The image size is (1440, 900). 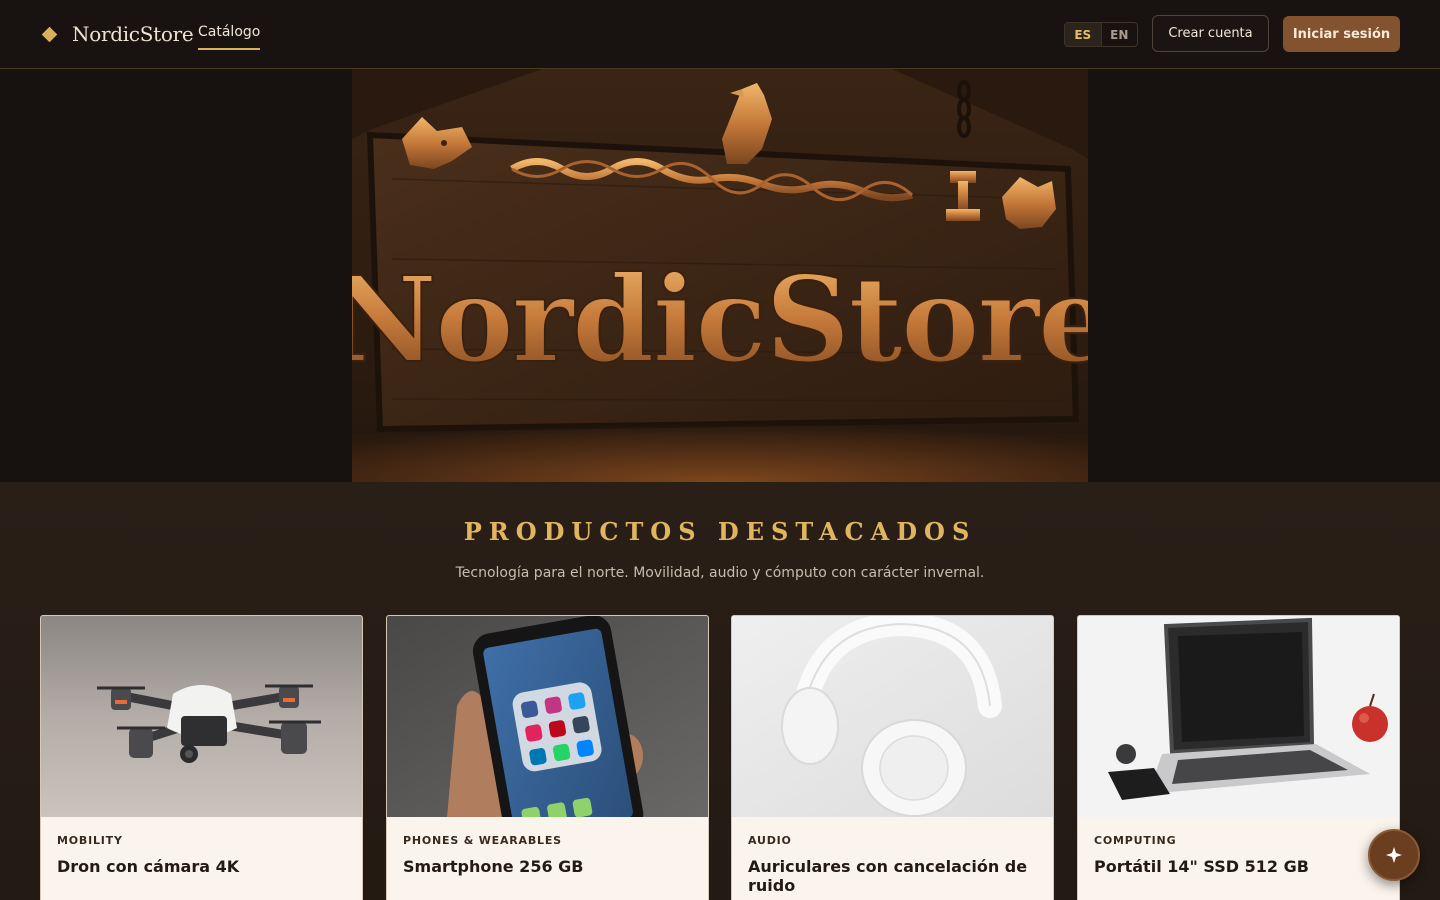 I want to click on product-name: Smartphone 256 GB, so click(x=493, y=866).